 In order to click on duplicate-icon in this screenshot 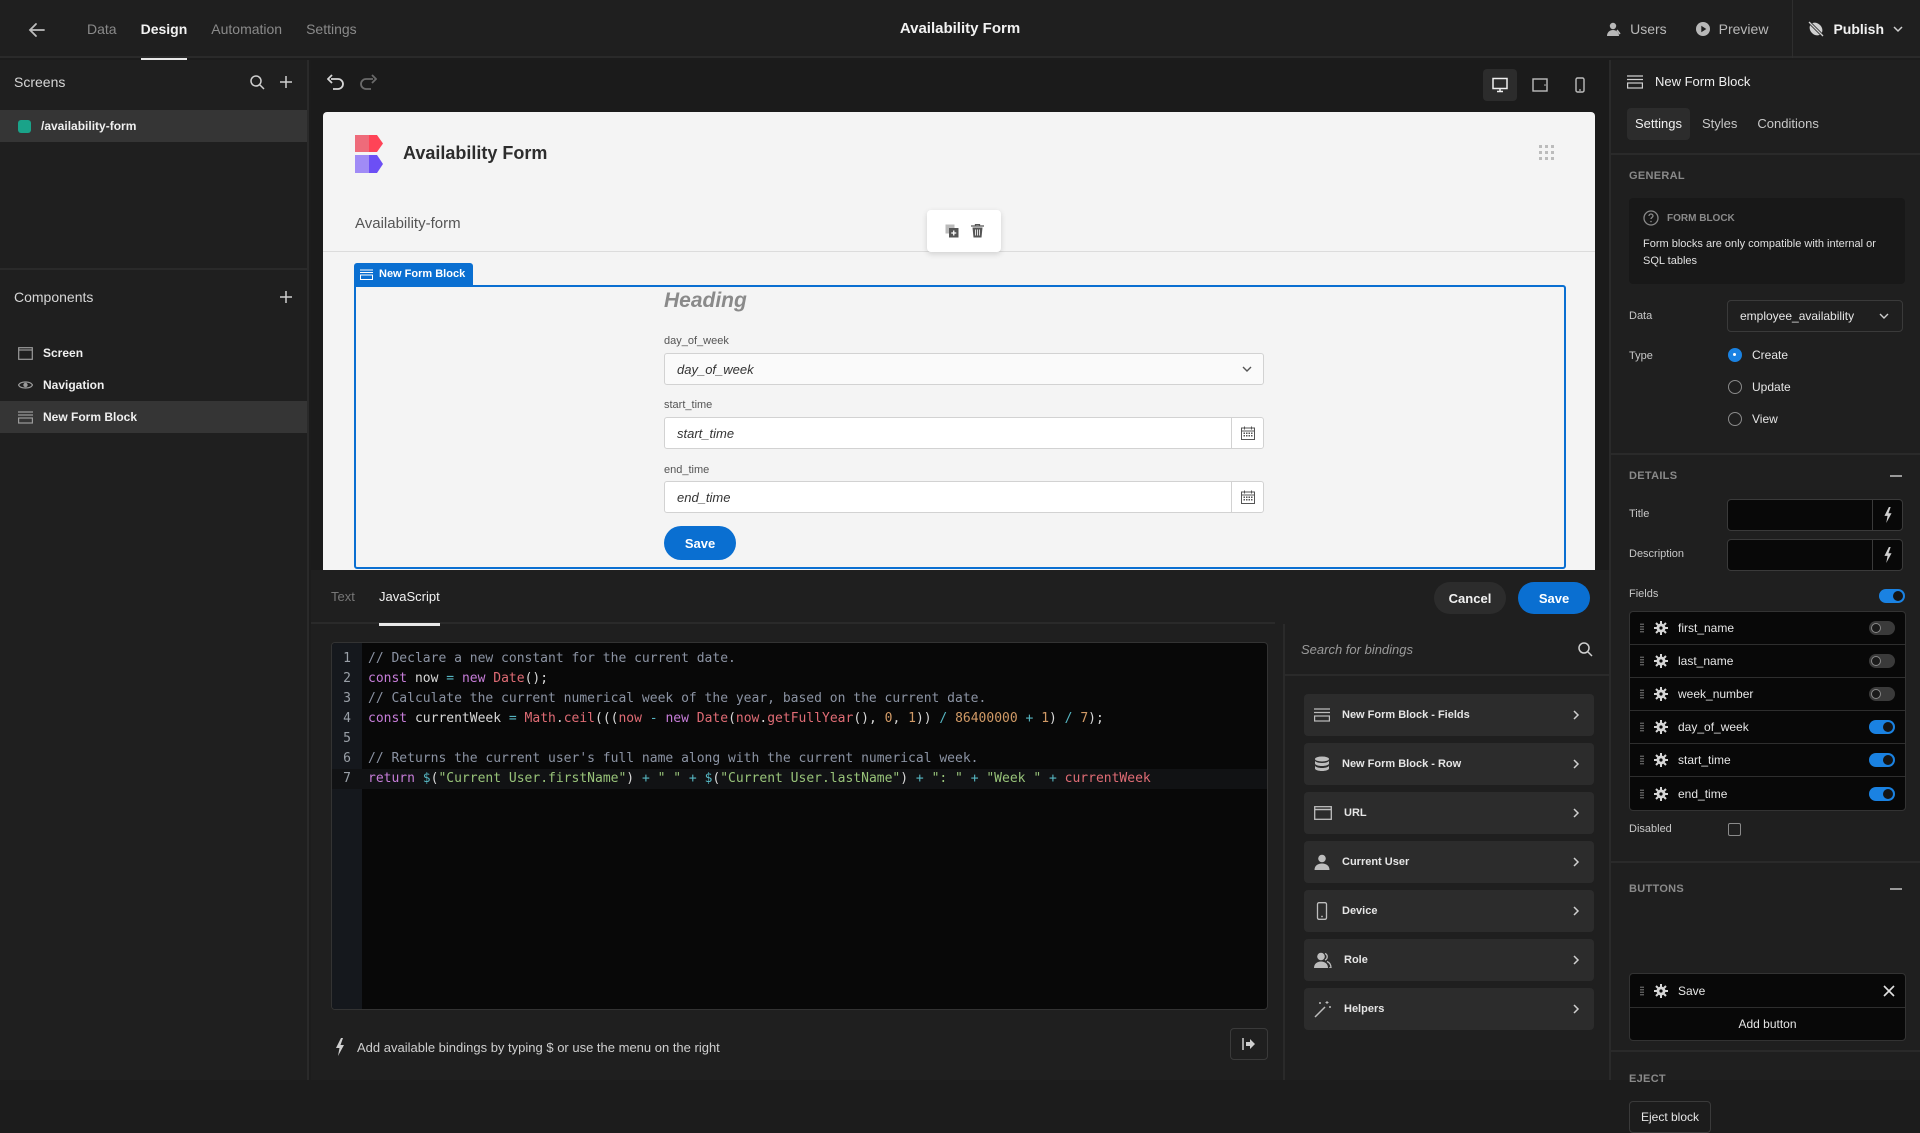, I will do `click(952, 231)`.